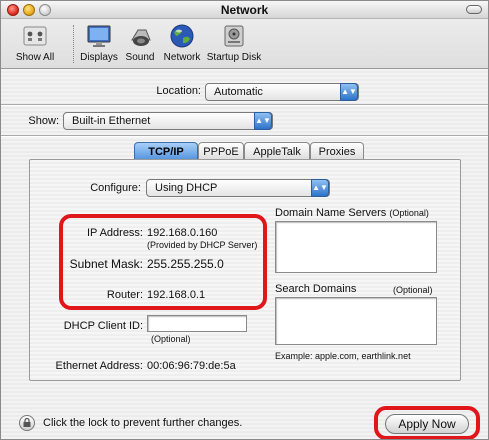 This screenshot has height=440, width=489. What do you see at coordinates (182, 36) in the screenshot?
I see `network-globe-icon` at bounding box center [182, 36].